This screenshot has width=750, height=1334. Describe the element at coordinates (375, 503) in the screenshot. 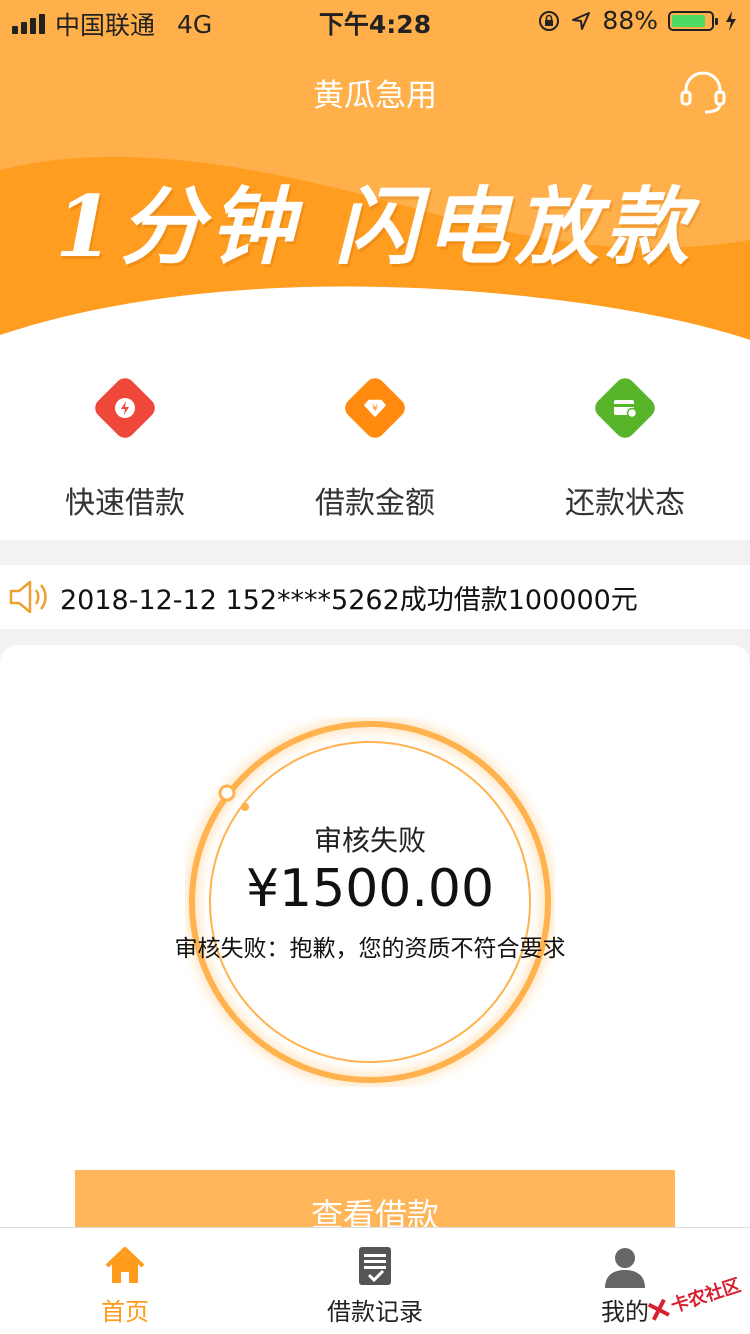

I see `menu-label: 借款金额` at that location.